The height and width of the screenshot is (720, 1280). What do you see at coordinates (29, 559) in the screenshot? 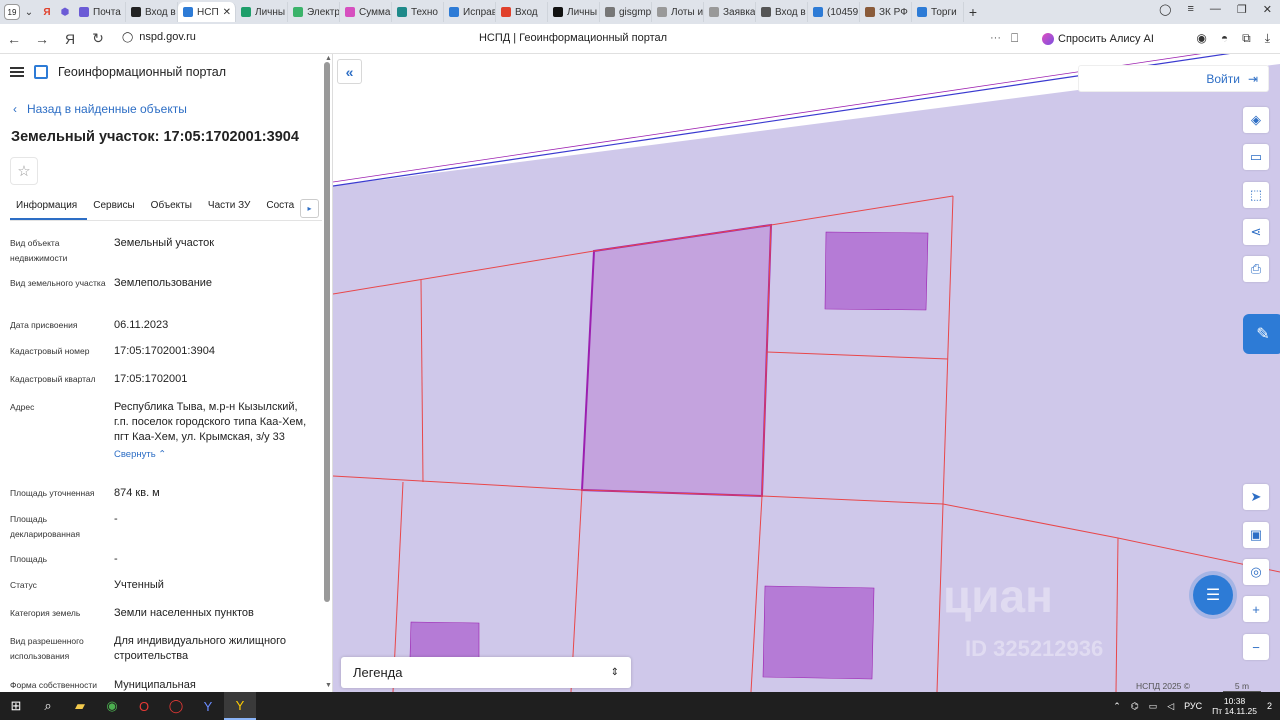
I see `property-key: Площадь` at bounding box center [29, 559].